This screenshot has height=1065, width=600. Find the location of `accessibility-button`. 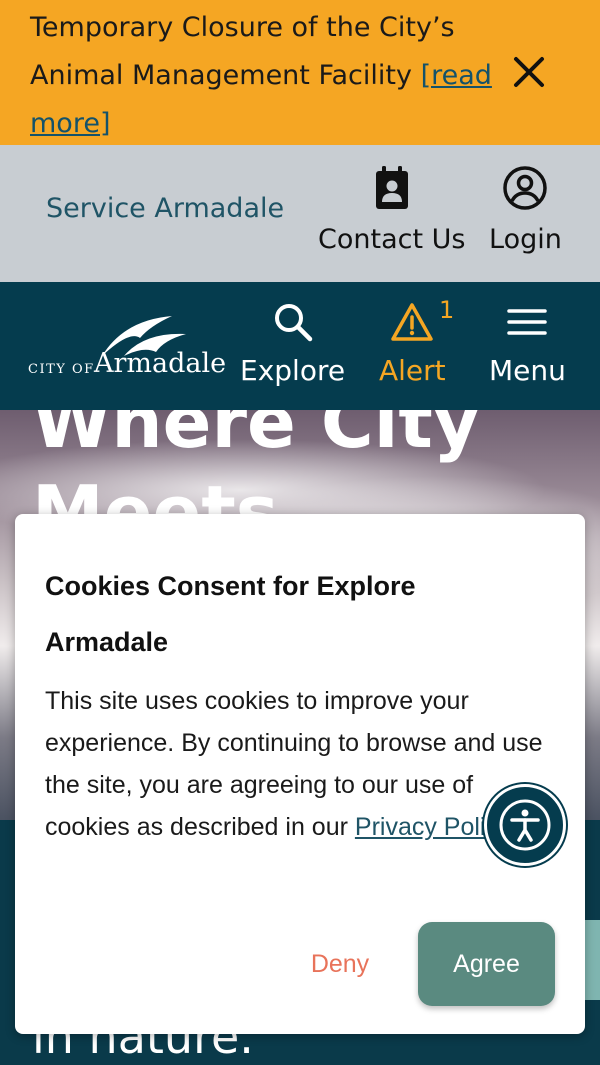

accessibility-button is located at coordinates (525, 825).